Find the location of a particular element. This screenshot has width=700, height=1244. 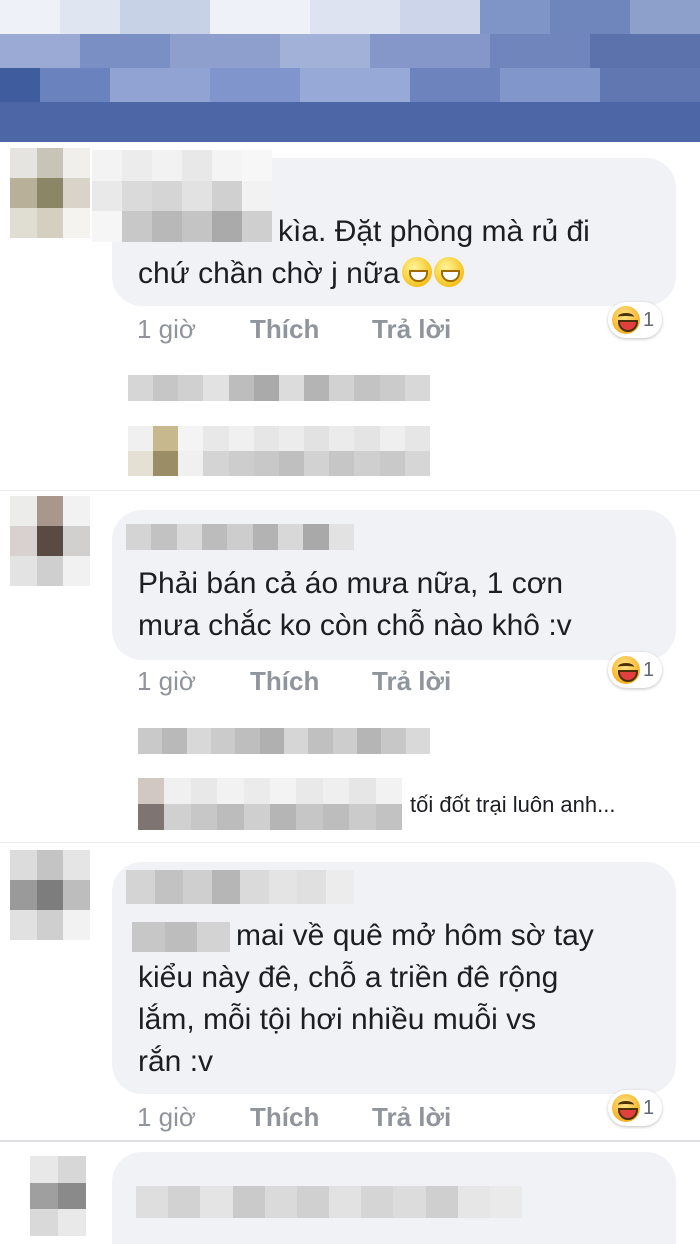

comment-text-line: chứ chần chờ j nữa is located at coordinates (301, 274).